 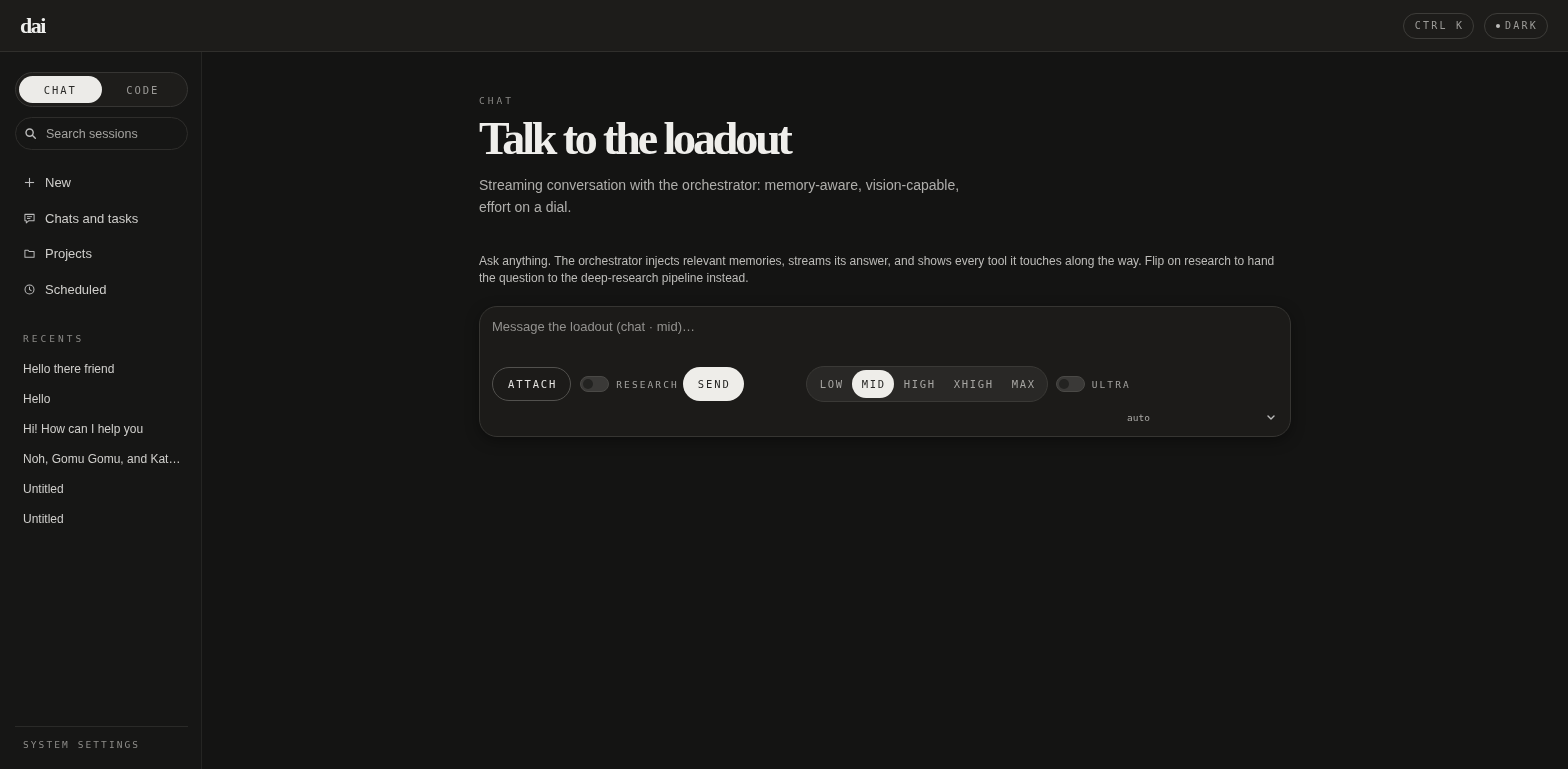 I want to click on effort-option: MID, so click(x=872, y=384).